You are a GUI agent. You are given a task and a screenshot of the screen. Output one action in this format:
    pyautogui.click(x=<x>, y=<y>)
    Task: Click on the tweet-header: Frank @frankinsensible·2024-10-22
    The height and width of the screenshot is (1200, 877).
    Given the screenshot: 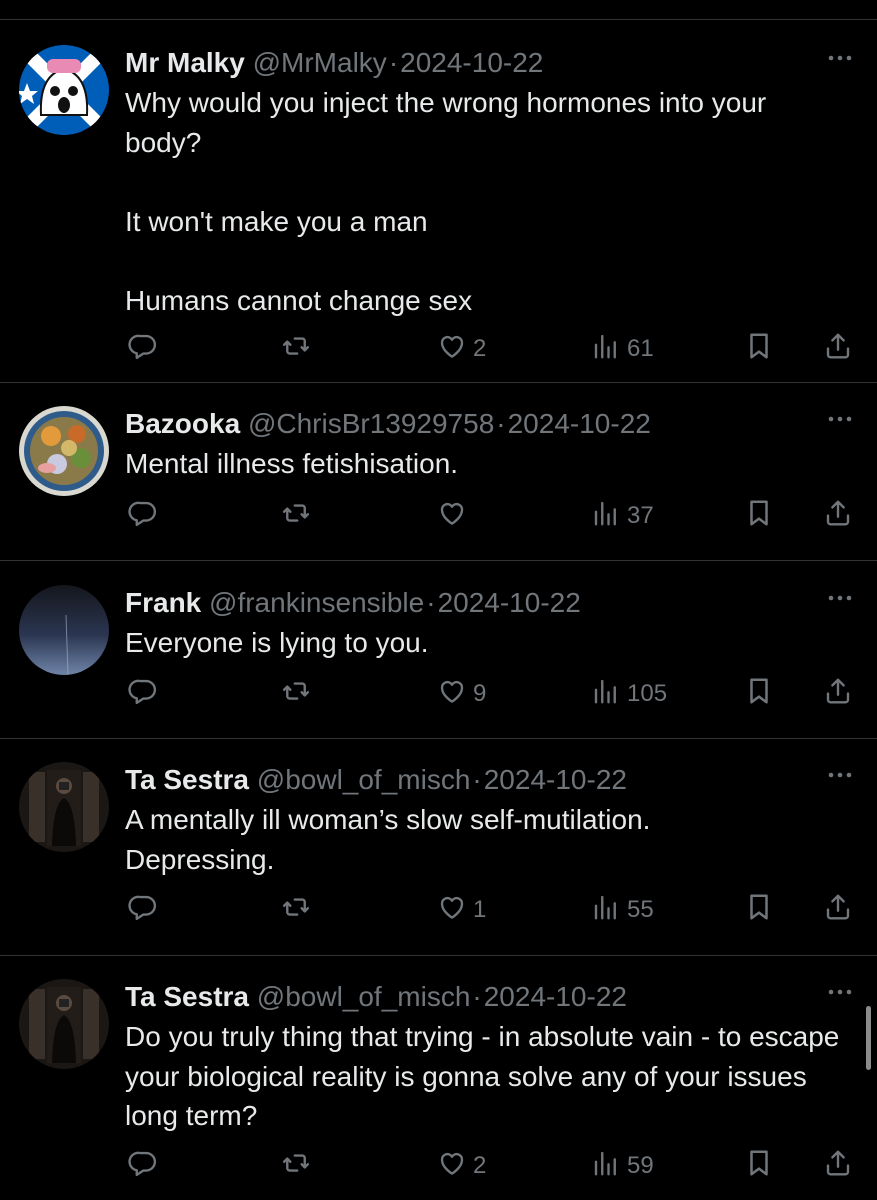 What is the action you would take?
    pyautogui.click(x=482, y=603)
    